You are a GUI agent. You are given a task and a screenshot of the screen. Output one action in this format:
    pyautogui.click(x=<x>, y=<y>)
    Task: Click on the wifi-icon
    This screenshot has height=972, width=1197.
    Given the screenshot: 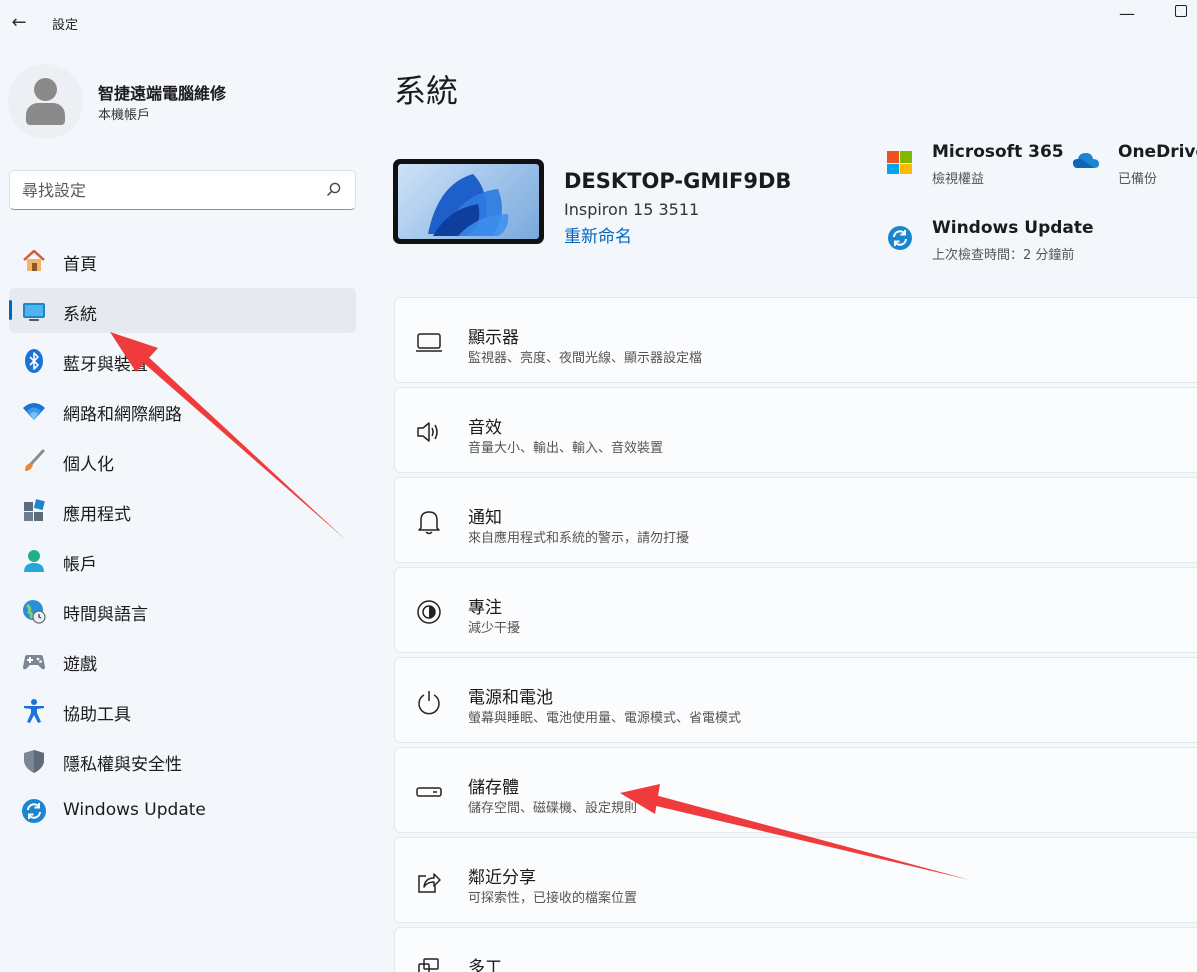 What is the action you would take?
    pyautogui.click(x=34, y=411)
    